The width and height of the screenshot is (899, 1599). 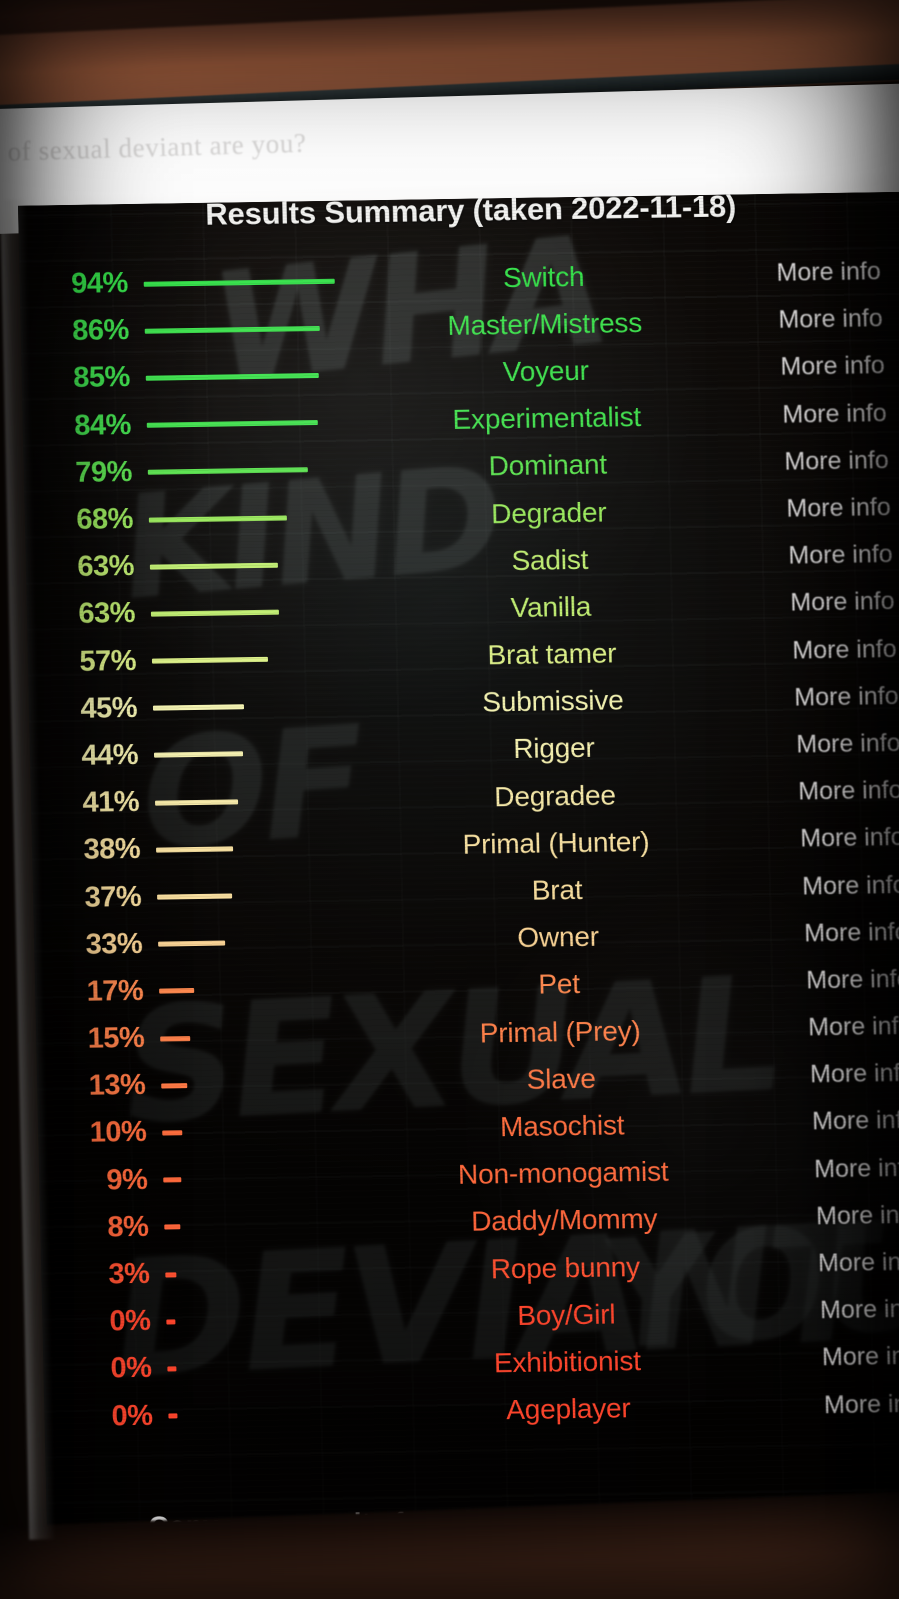 What do you see at coordinates (118, 1133) in the screenshot?
I see `result-percent: 10%` at bounding box center [118, 1133].